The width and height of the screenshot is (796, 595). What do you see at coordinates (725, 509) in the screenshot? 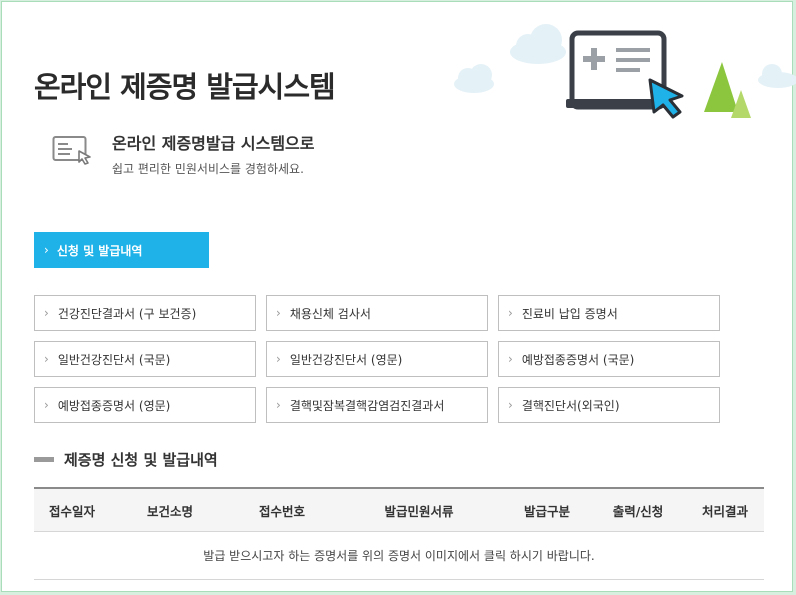
I see `column-header: 처리결과` at bounding box center [725, 509].